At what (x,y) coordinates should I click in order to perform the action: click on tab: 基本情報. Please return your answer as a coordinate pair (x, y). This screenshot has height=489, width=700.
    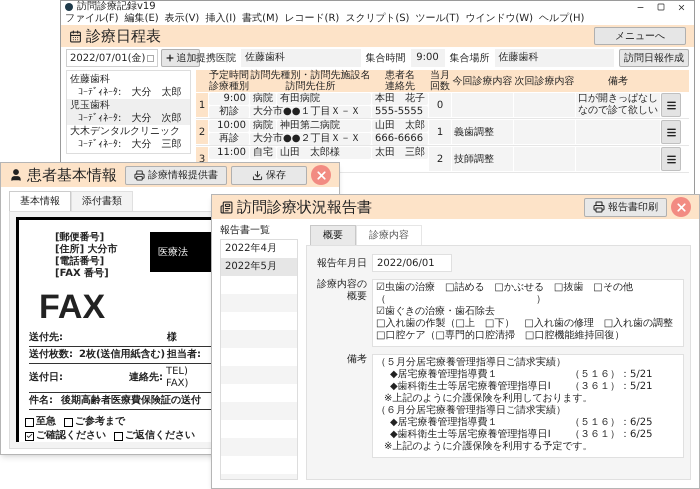
    Looking at the image, I should click on (40, 201).